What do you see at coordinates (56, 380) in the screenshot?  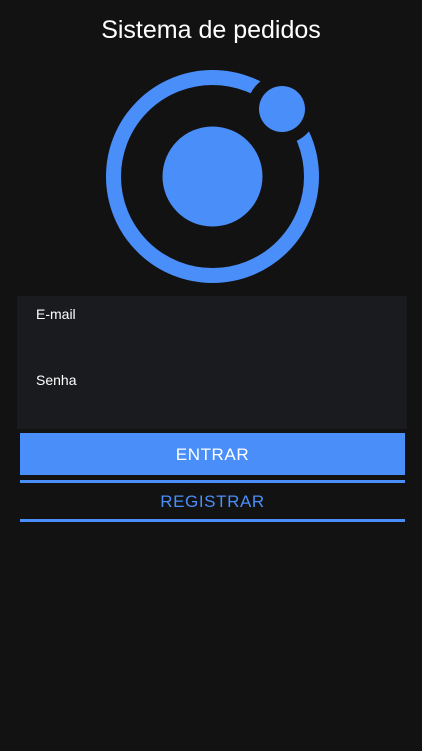 I see `password-label: Senha` at bounding box center [56, 380].